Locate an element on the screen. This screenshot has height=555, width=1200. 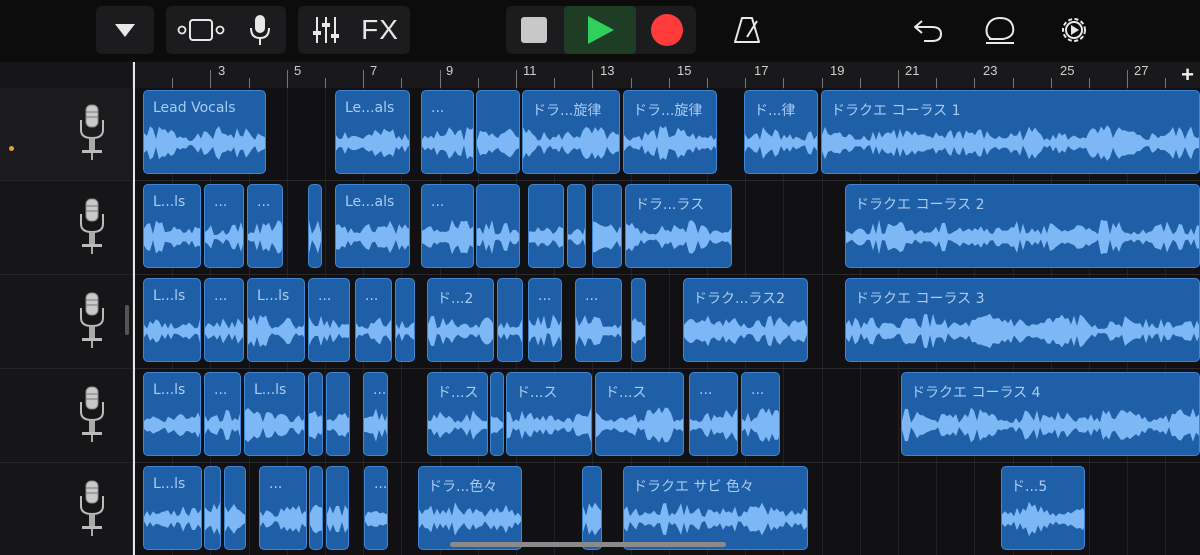
microphone-button is located at coordinates (260, 30).